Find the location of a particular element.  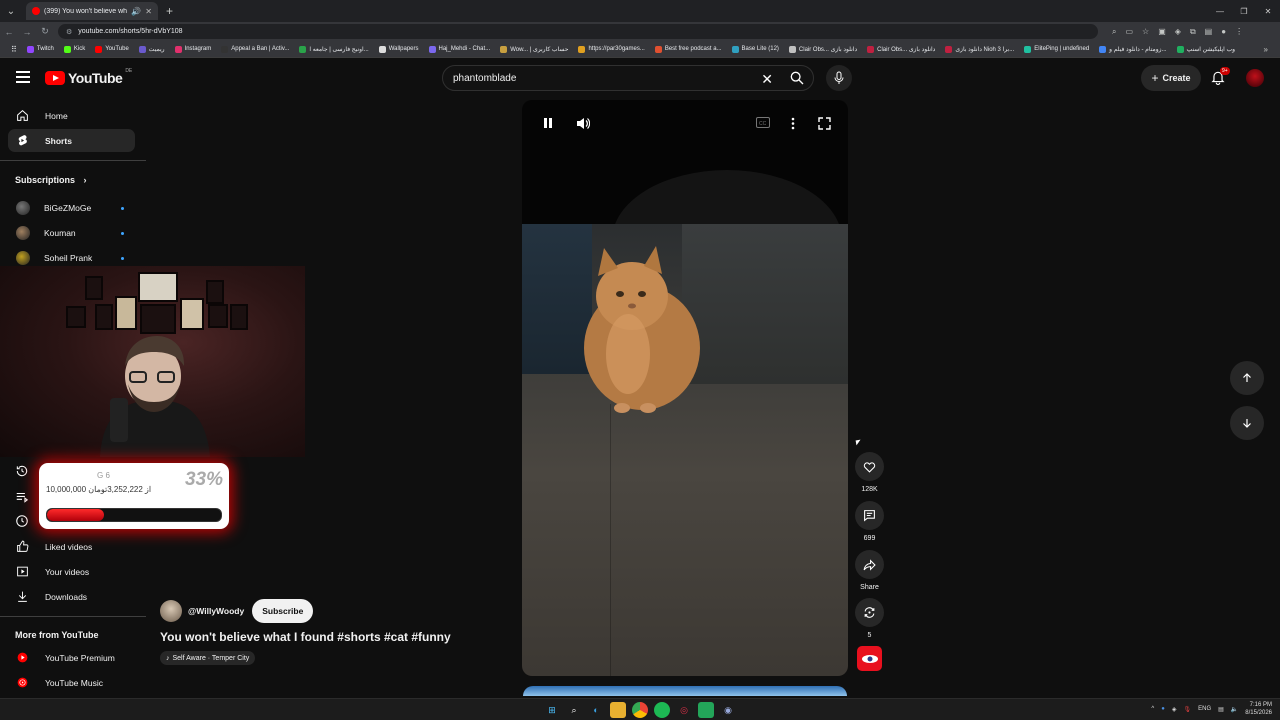

sidebar-item-liked-videos: Liked videos is located at coordinates (71, 546).